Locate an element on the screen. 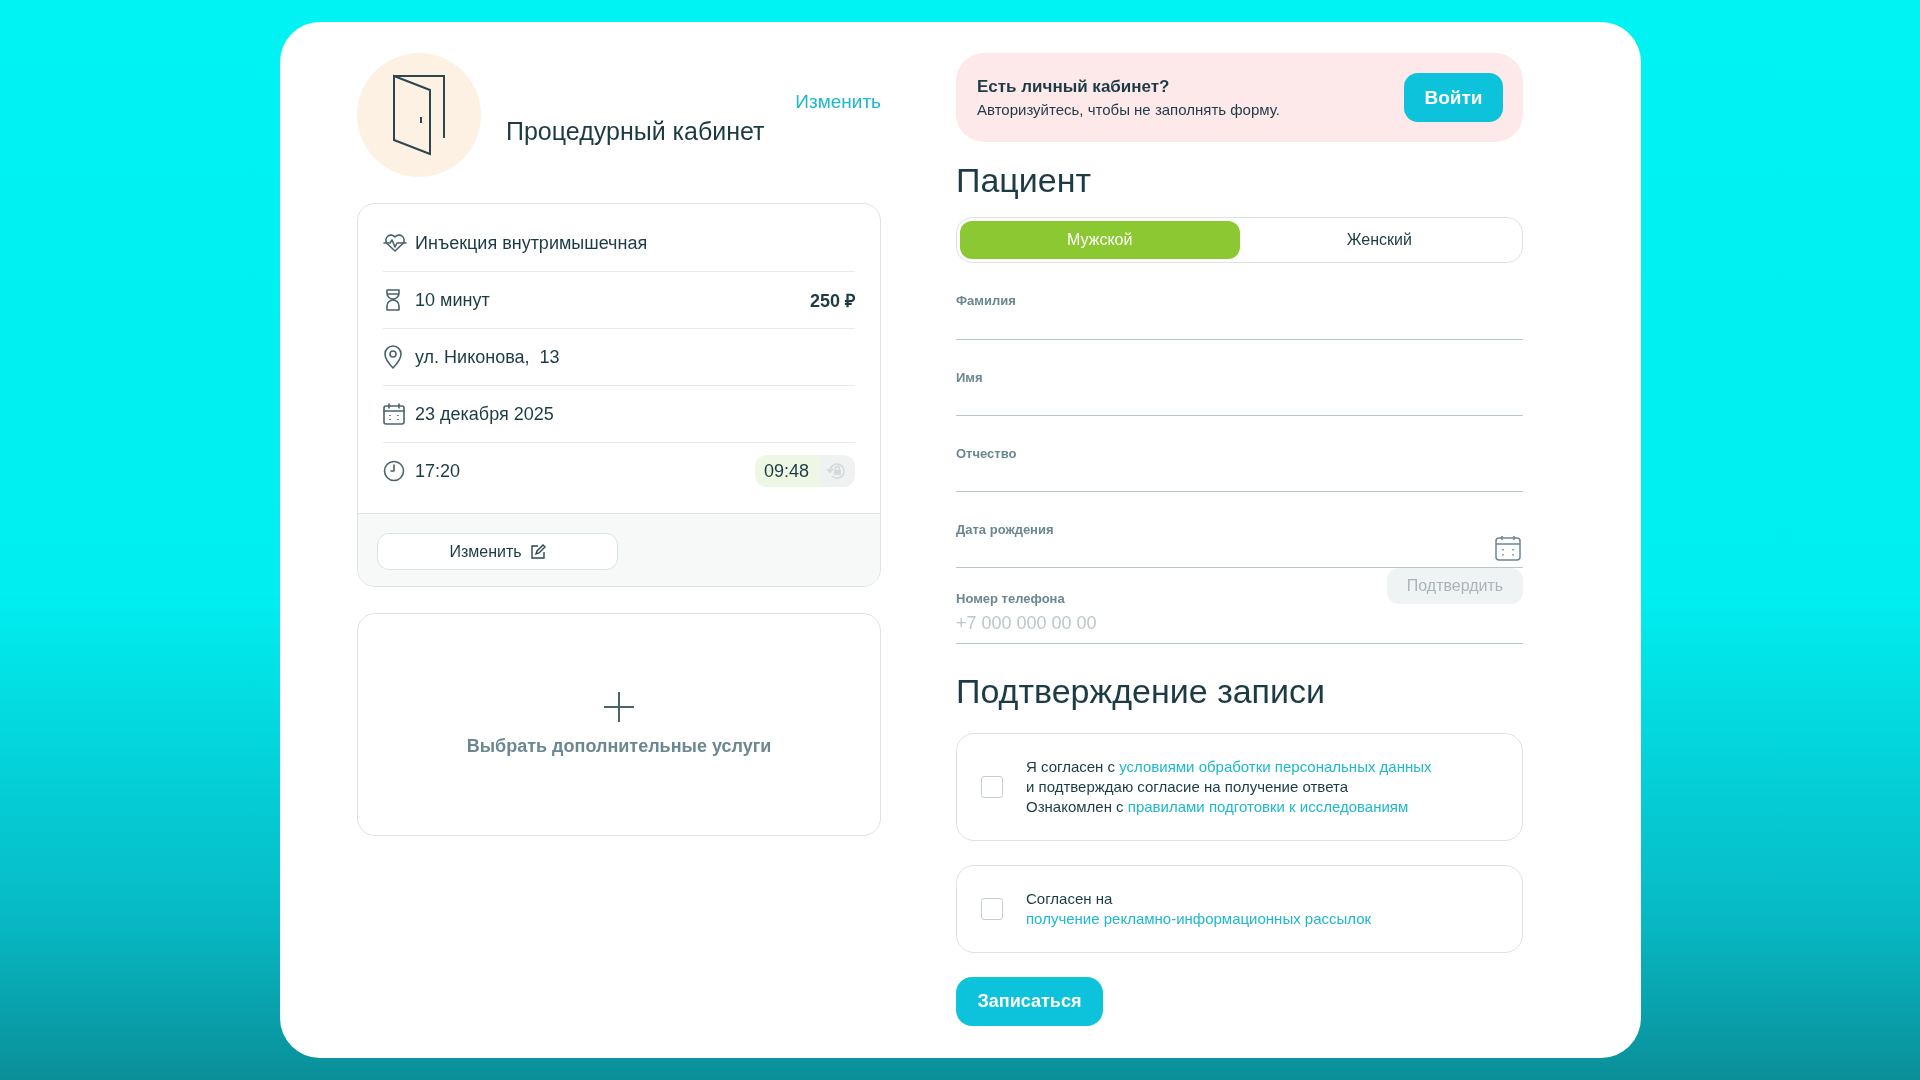  detail-text: 23 декабря 2025 is located at coordinates (485, 414).